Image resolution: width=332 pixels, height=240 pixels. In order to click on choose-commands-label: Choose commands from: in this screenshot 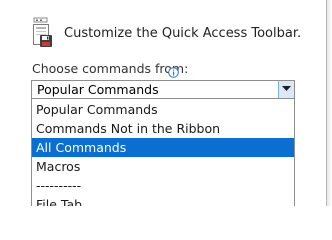, I will do `click(110, 68)`.